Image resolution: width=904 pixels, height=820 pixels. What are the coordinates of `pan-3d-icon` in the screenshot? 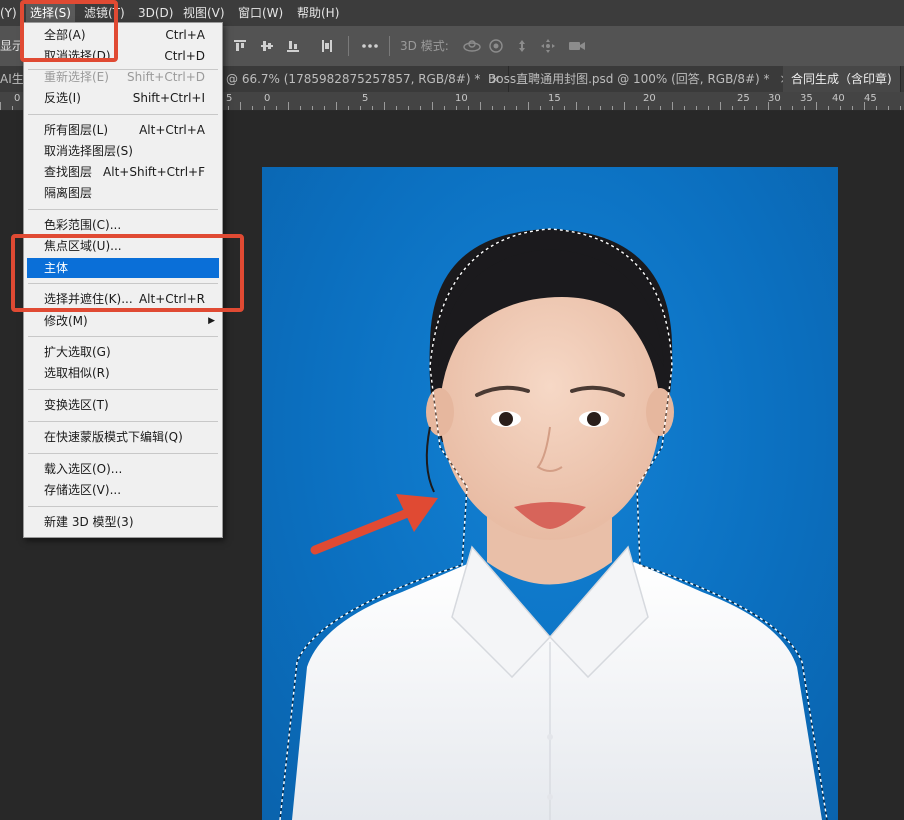 It's located at (522, 46).